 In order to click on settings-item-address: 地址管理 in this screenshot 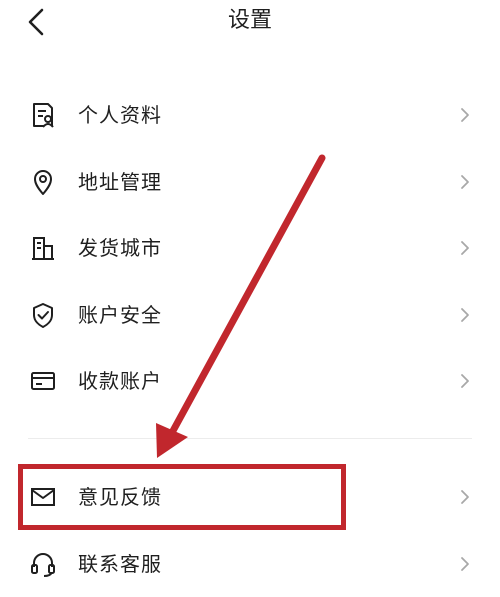, I will do `click(250, 182)`.